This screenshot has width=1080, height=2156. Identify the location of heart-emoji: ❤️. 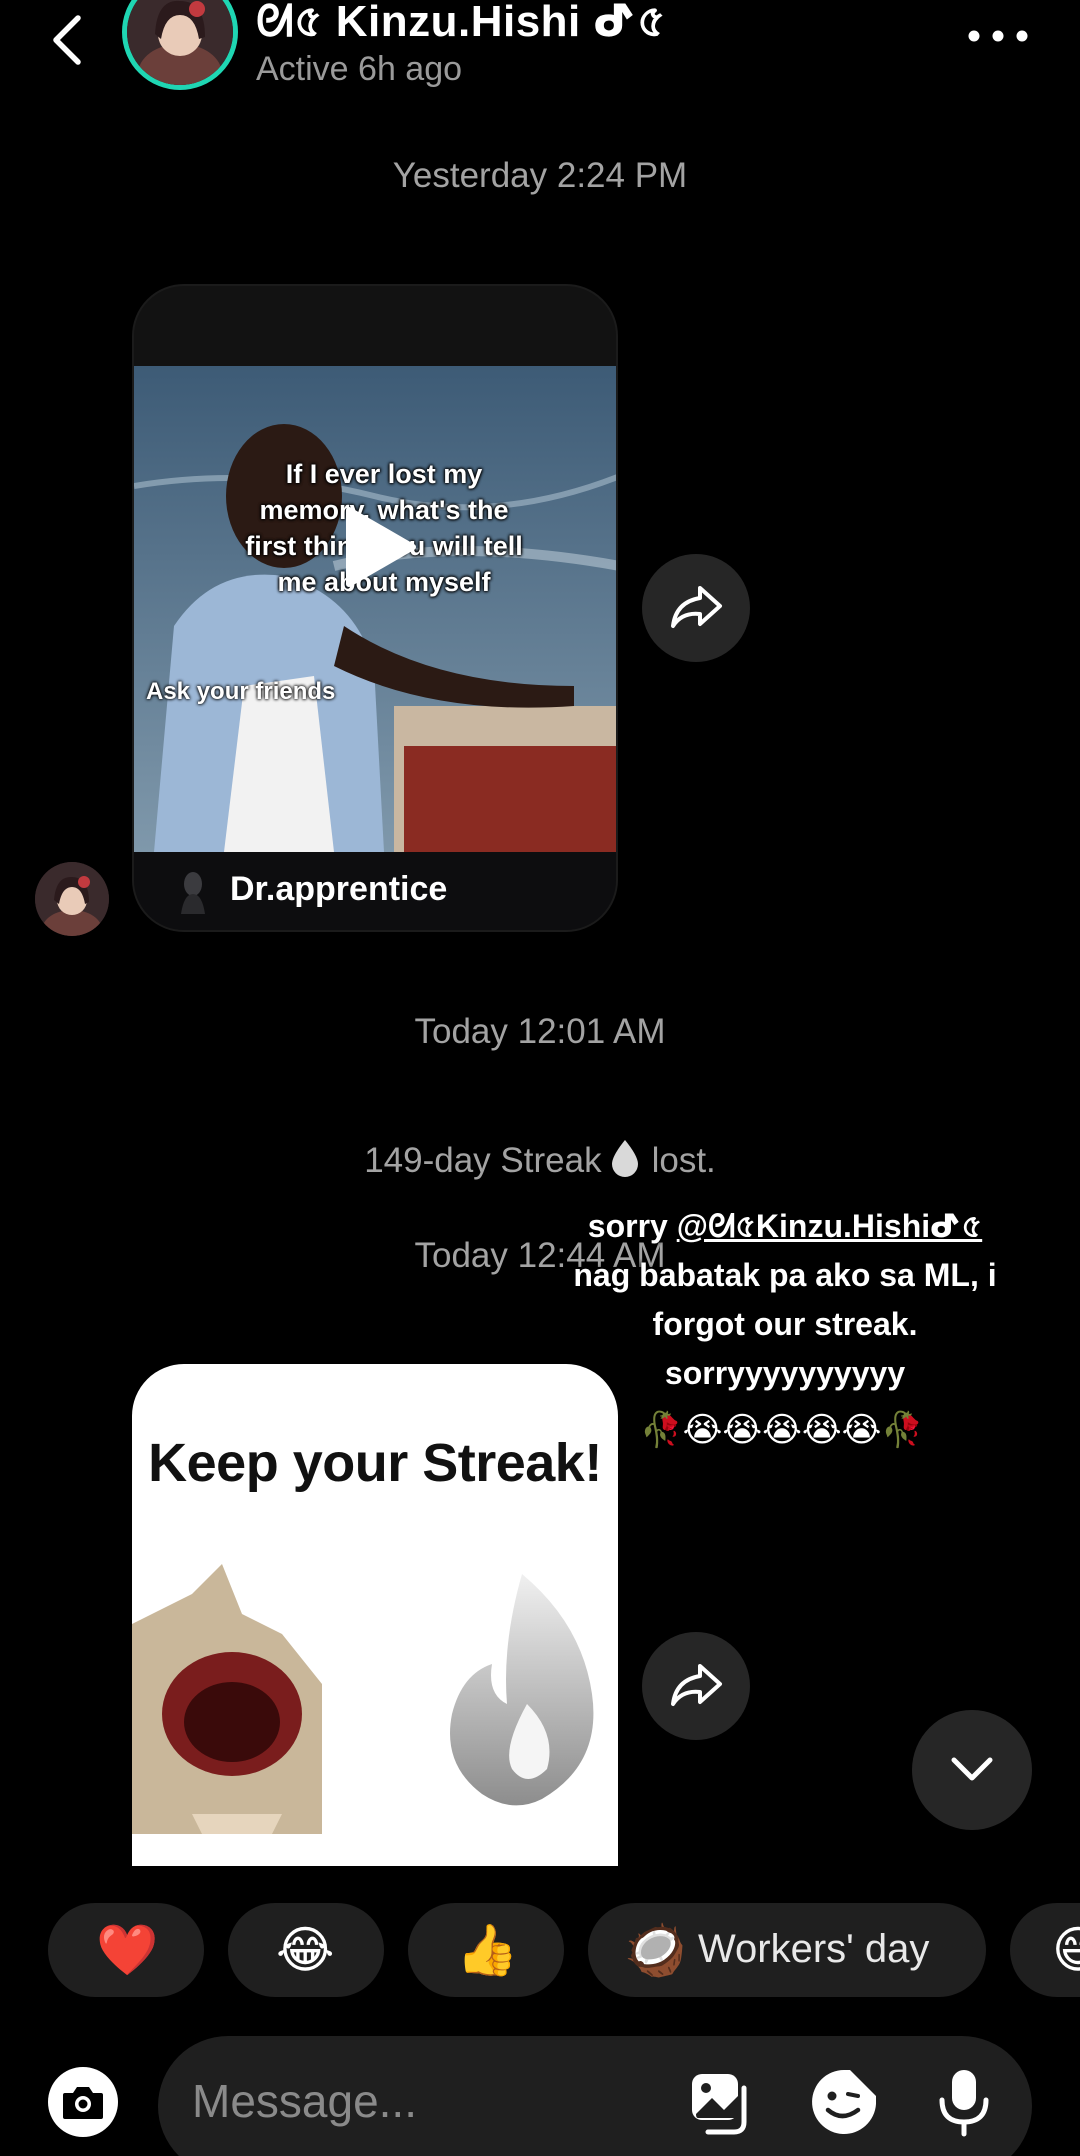
(127, 1950).